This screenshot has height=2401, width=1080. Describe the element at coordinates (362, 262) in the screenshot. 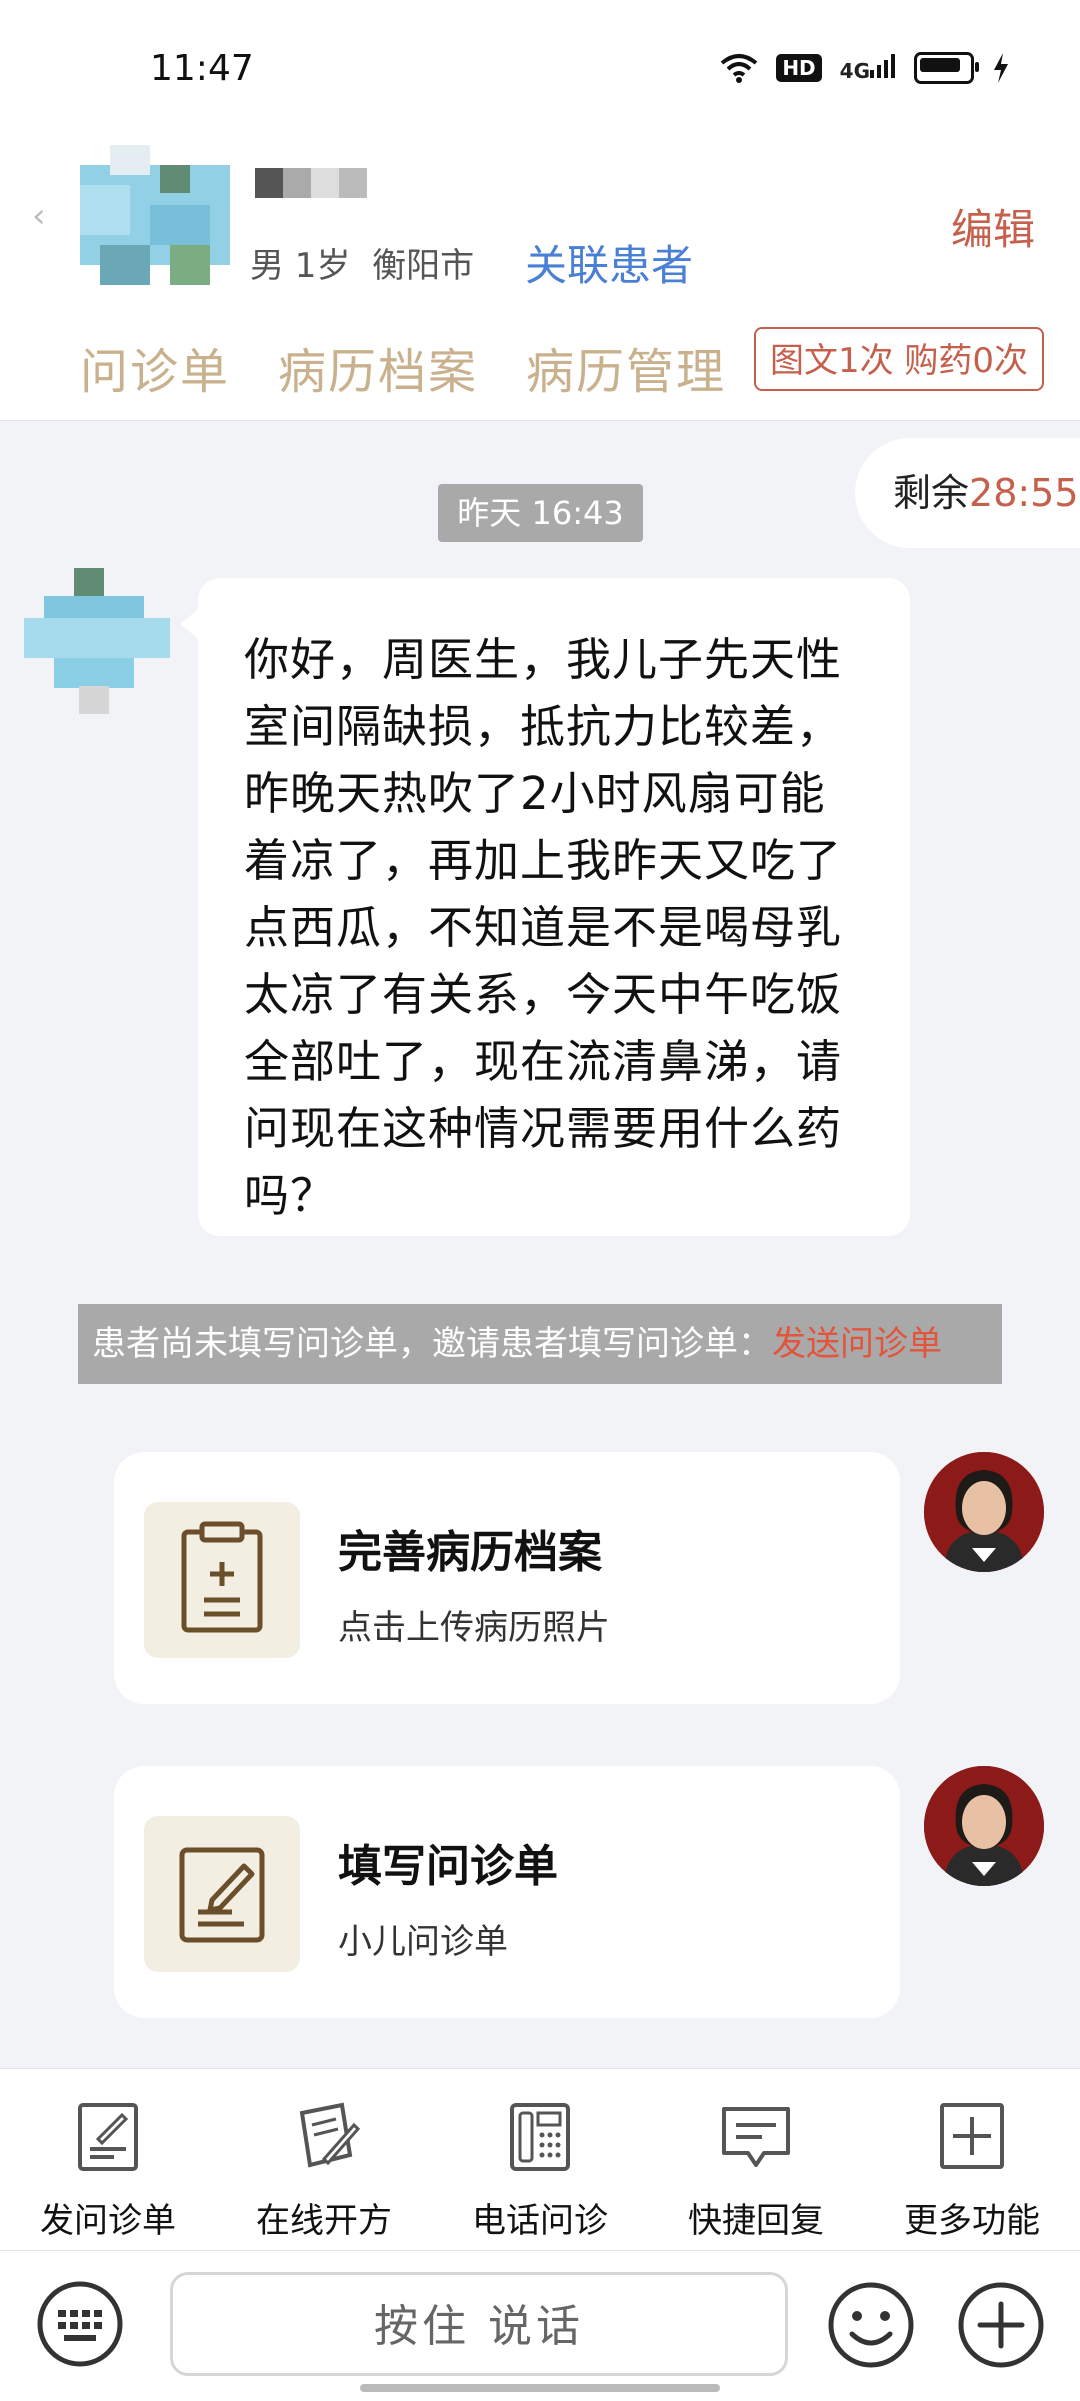

I see `patient-meta: 男 1岁 衡阳市` at that location.